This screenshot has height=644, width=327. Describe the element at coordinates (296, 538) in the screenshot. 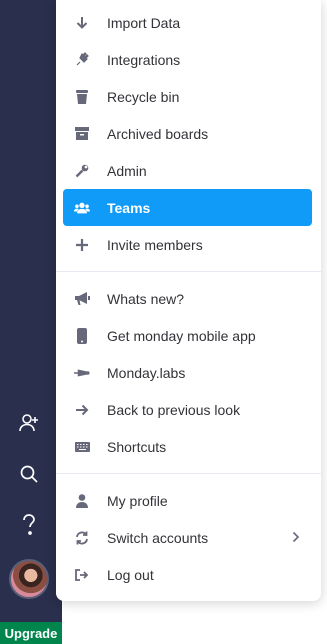

I see `chevron-right-icon` at that location.